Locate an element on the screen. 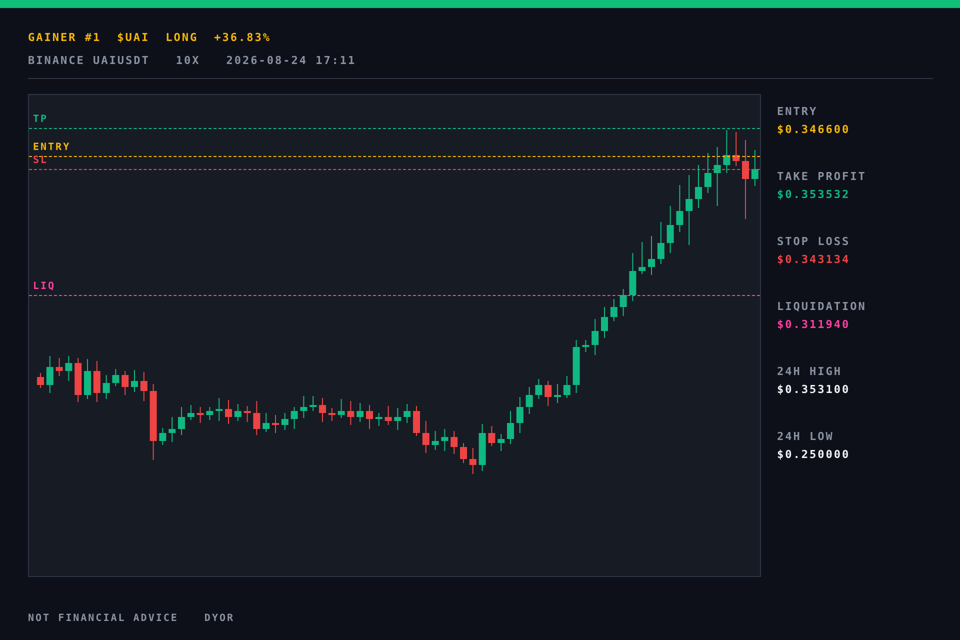 Image resolution: width=960 pixels, height=640 pixels. stat-label: TAKE PROFIT is located at coordinates (821, 176).